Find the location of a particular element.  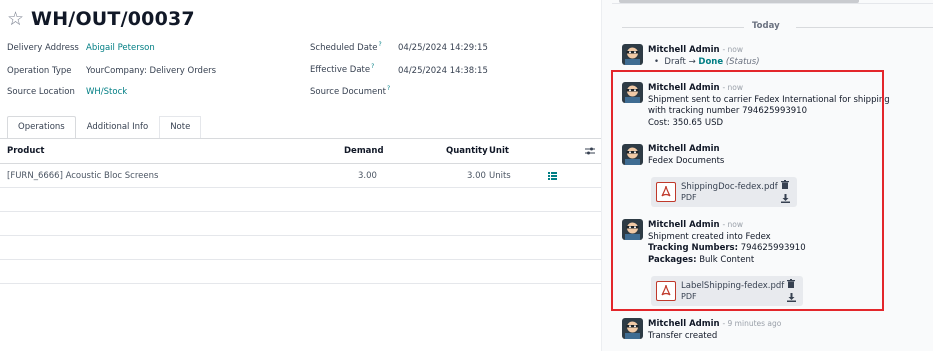

status-old: Draft is located at coordinates (675, 61).